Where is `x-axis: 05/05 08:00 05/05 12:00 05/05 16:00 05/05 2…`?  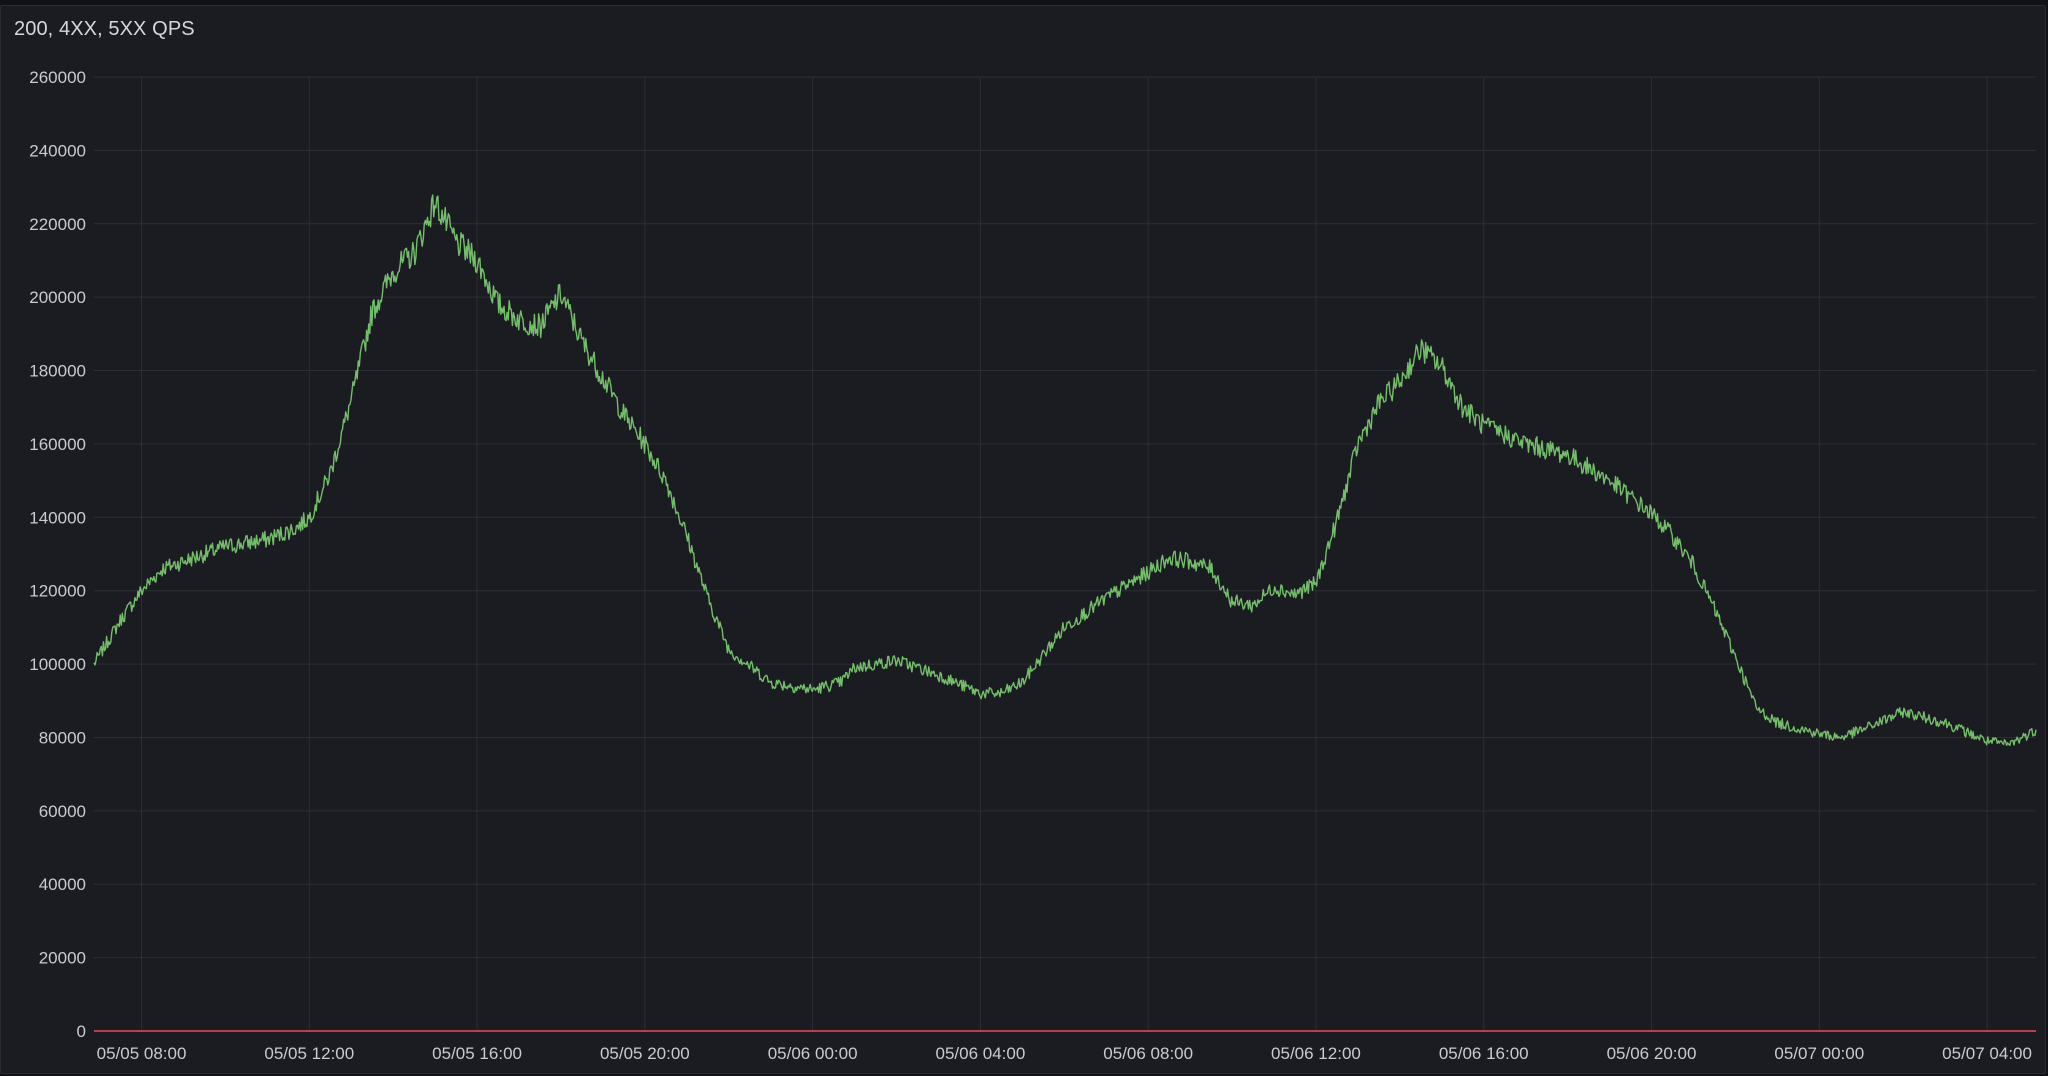
x-axis: 05/05 08:00 05/05 12:00 05/05 16:00 05/05 2… is located at coordinates (1064, 1053).